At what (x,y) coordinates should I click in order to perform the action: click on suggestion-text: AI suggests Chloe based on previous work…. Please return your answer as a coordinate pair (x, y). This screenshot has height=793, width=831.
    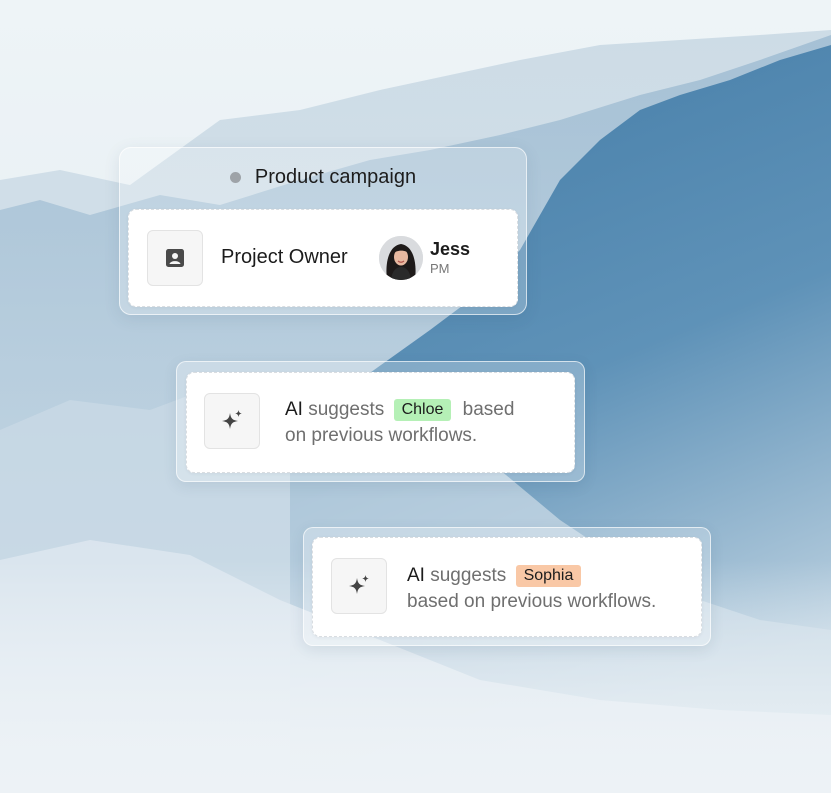
    Looking at the image, I should click on (425, 423).